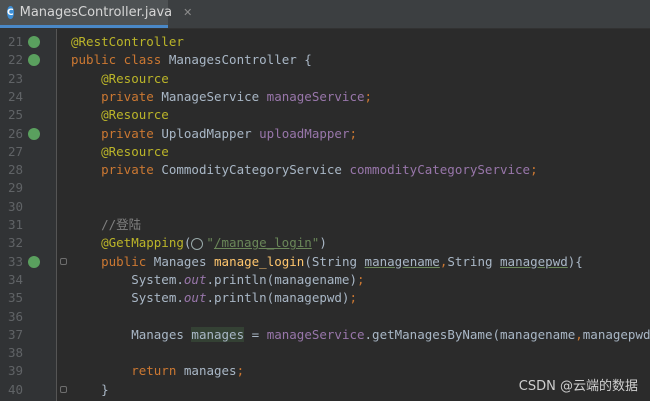  What do you see at coordinates (15, 279) in the screenshot?
I see `line-number: 34` at bounding box center [15, 279].